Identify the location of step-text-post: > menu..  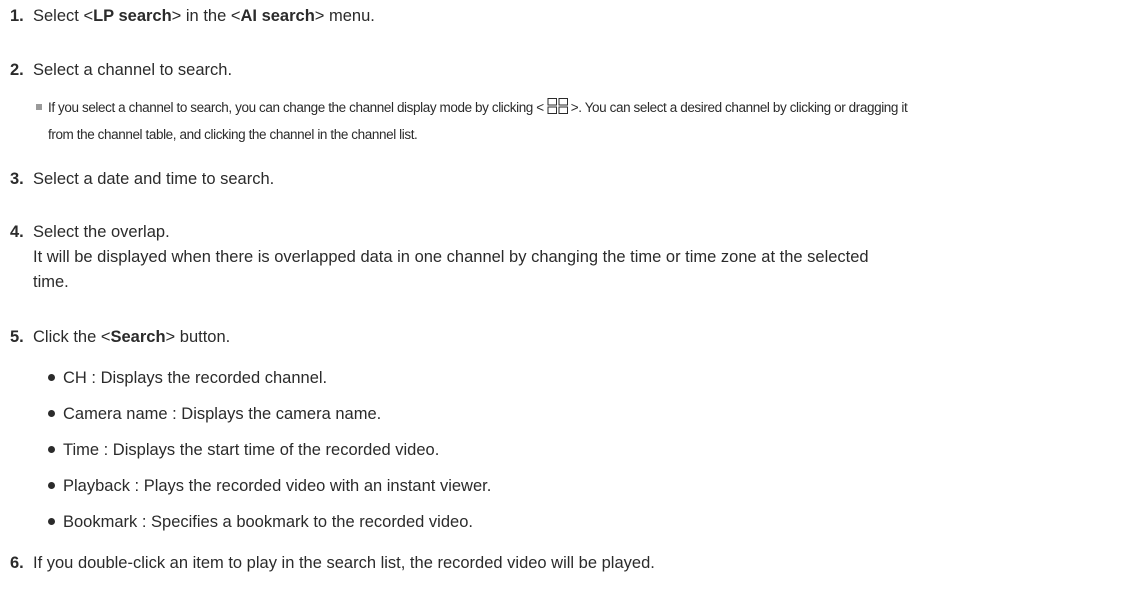
(344, 16).